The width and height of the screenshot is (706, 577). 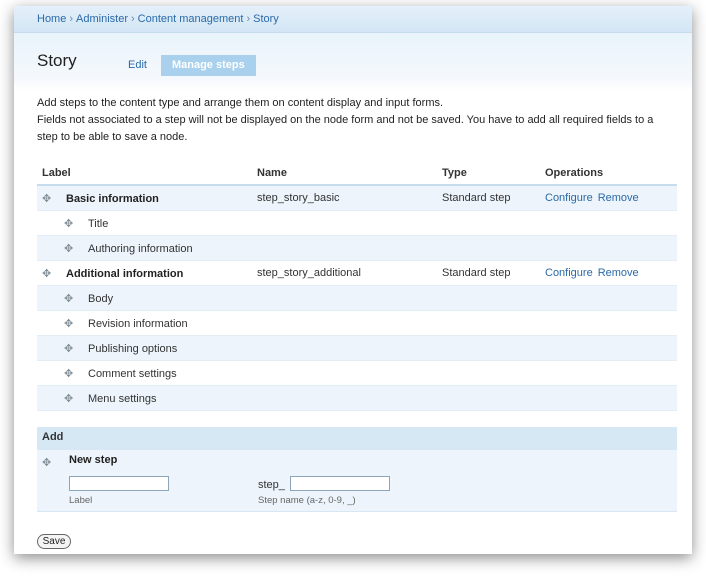 What do you see at coordinates (353, 62) in the screenshot?
I see `page-header: Story Edit Manage steps` at bounding box center [353, 62].